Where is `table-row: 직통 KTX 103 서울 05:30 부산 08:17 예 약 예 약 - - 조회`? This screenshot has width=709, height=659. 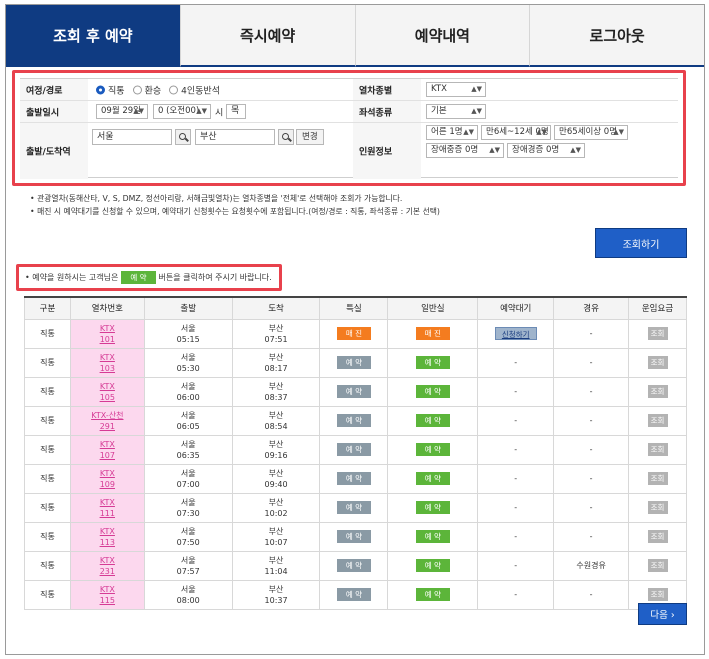
table-row: 직통 KTX 103 서울 05:30 부산 08:17 예 약 예 약 - - 조회 is located at coordinates (355, 362).